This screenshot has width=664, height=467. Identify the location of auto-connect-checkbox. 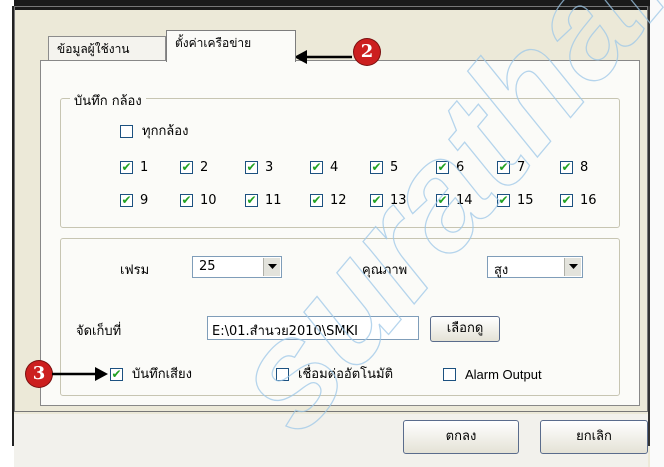
(282, 374).